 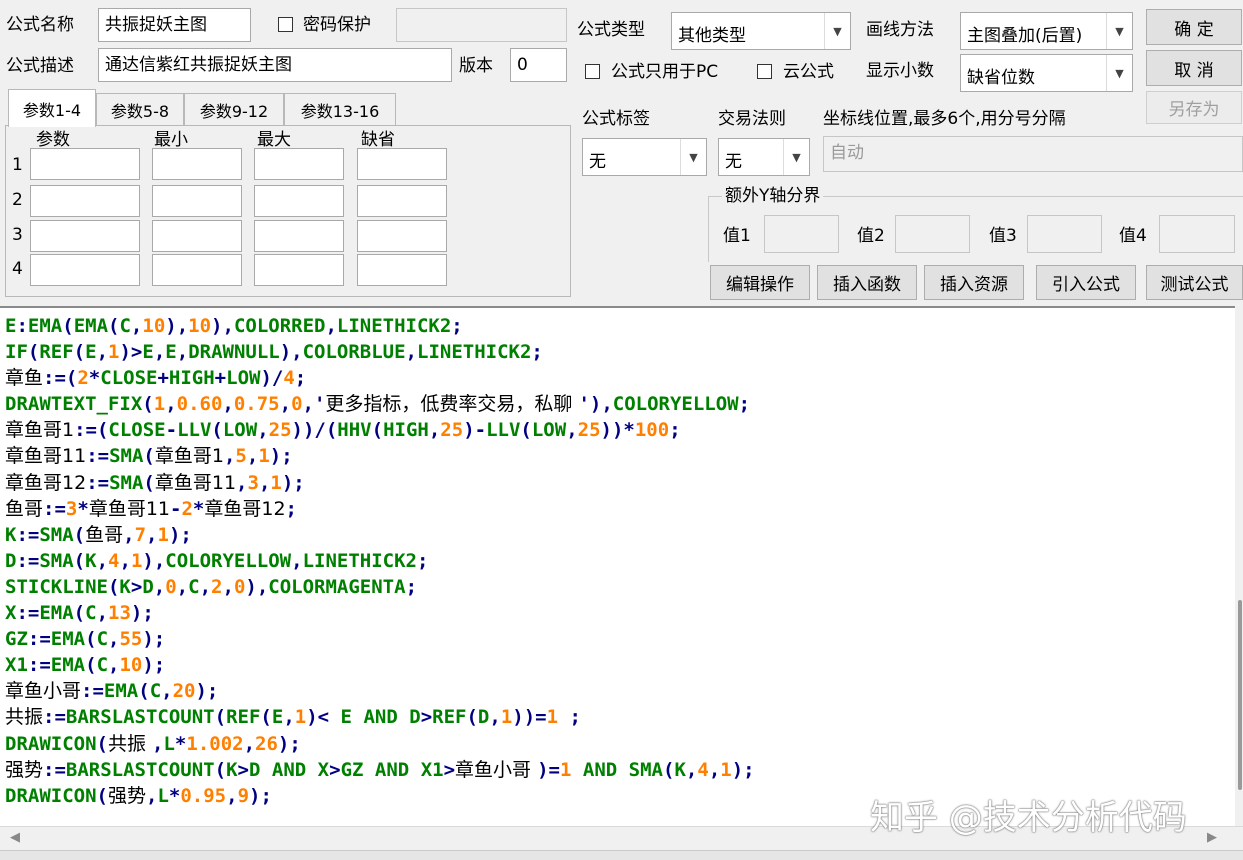 I want to click on tab-params-1-4: 参数1-4, so click(x=52, y=108).